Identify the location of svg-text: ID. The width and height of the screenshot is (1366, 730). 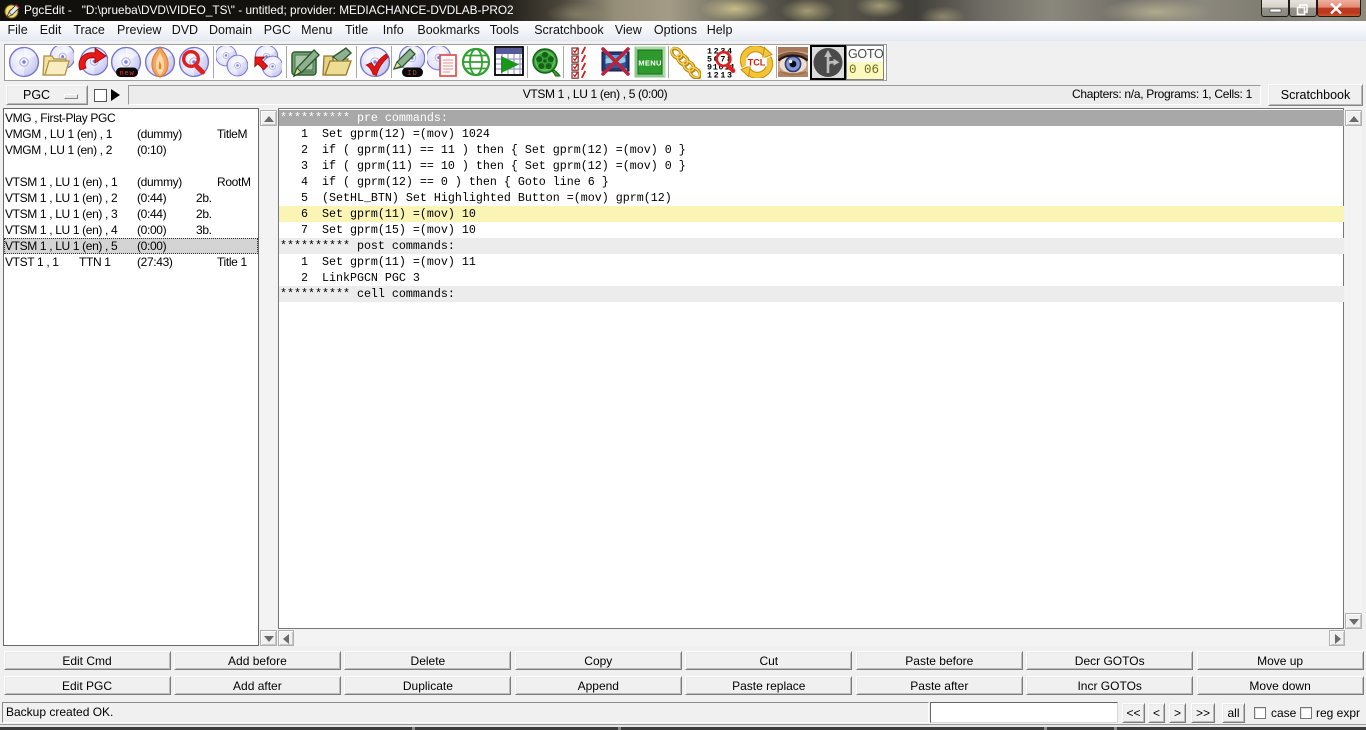
(412, 74).